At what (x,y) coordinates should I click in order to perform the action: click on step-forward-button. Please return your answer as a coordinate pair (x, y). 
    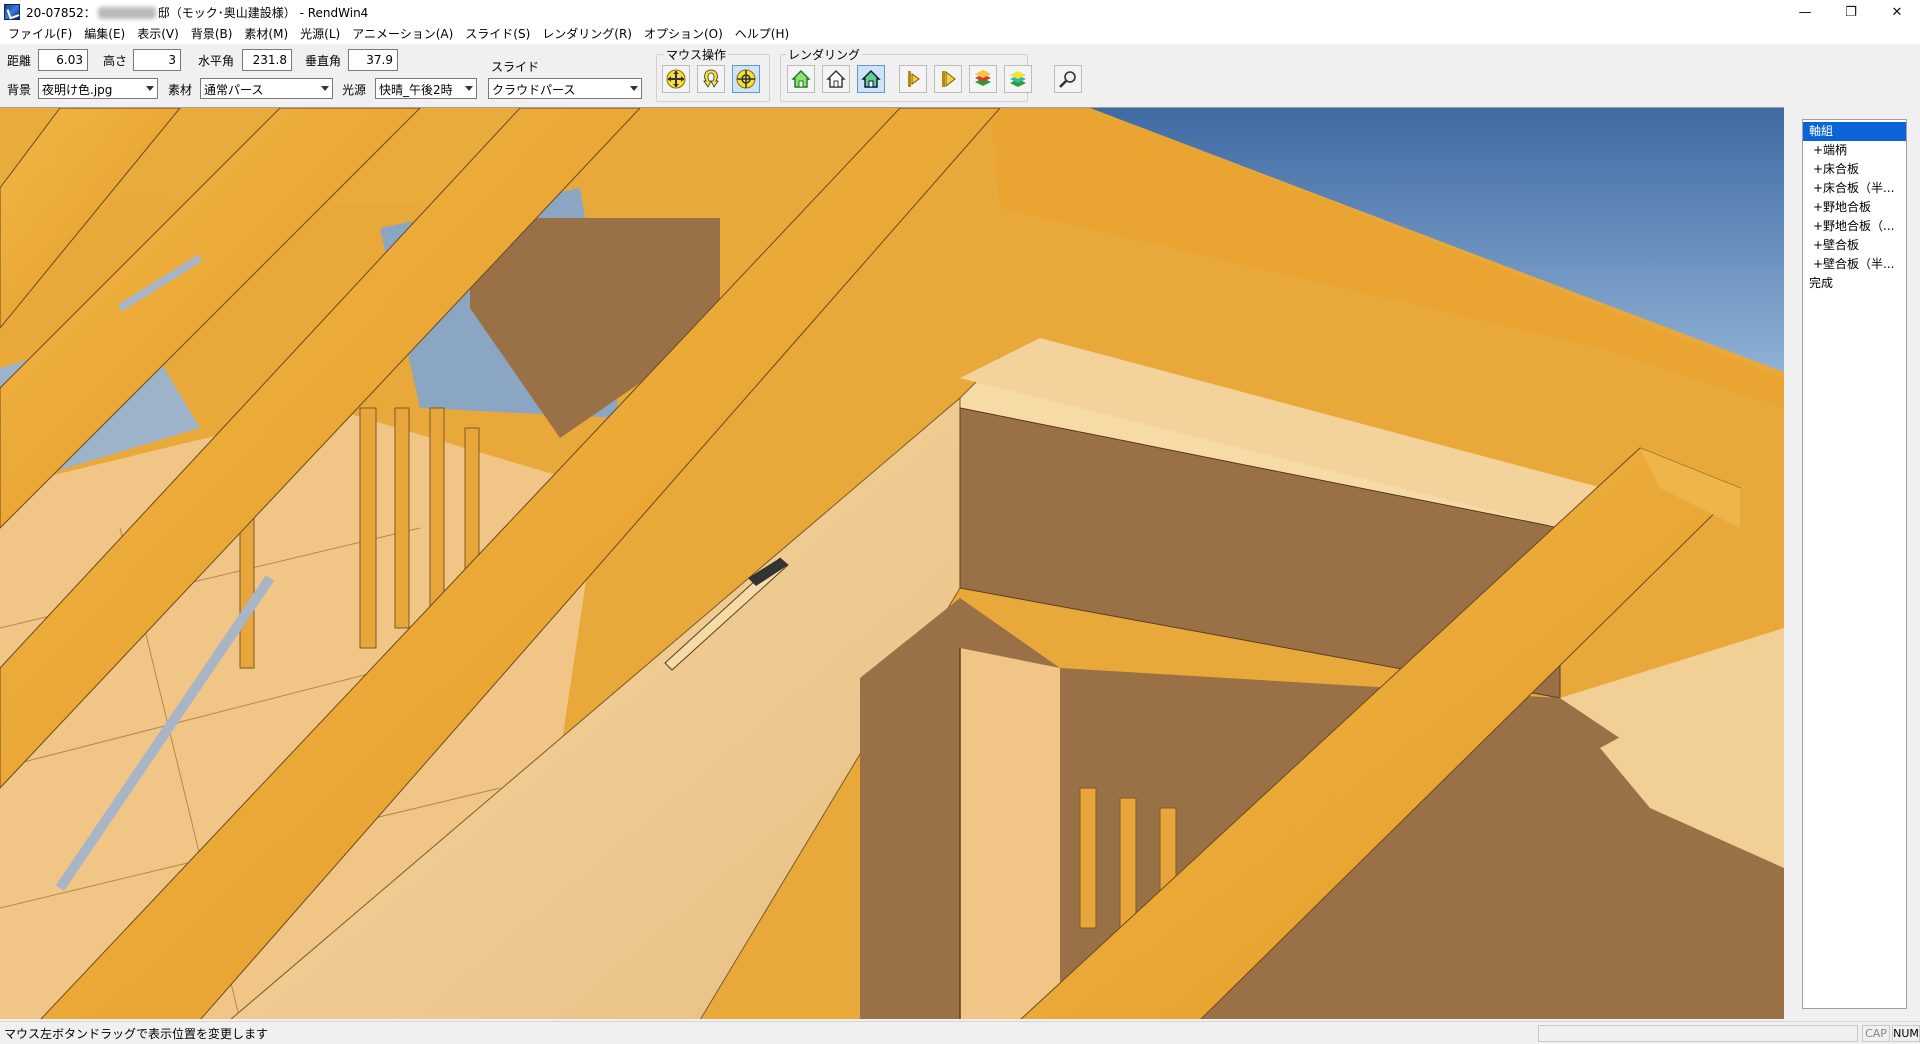
    Looking at the image, I should click on (948, 79).